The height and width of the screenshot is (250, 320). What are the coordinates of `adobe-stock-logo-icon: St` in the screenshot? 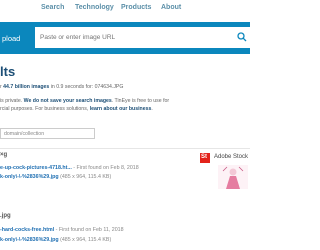 It's located at (205, 158).